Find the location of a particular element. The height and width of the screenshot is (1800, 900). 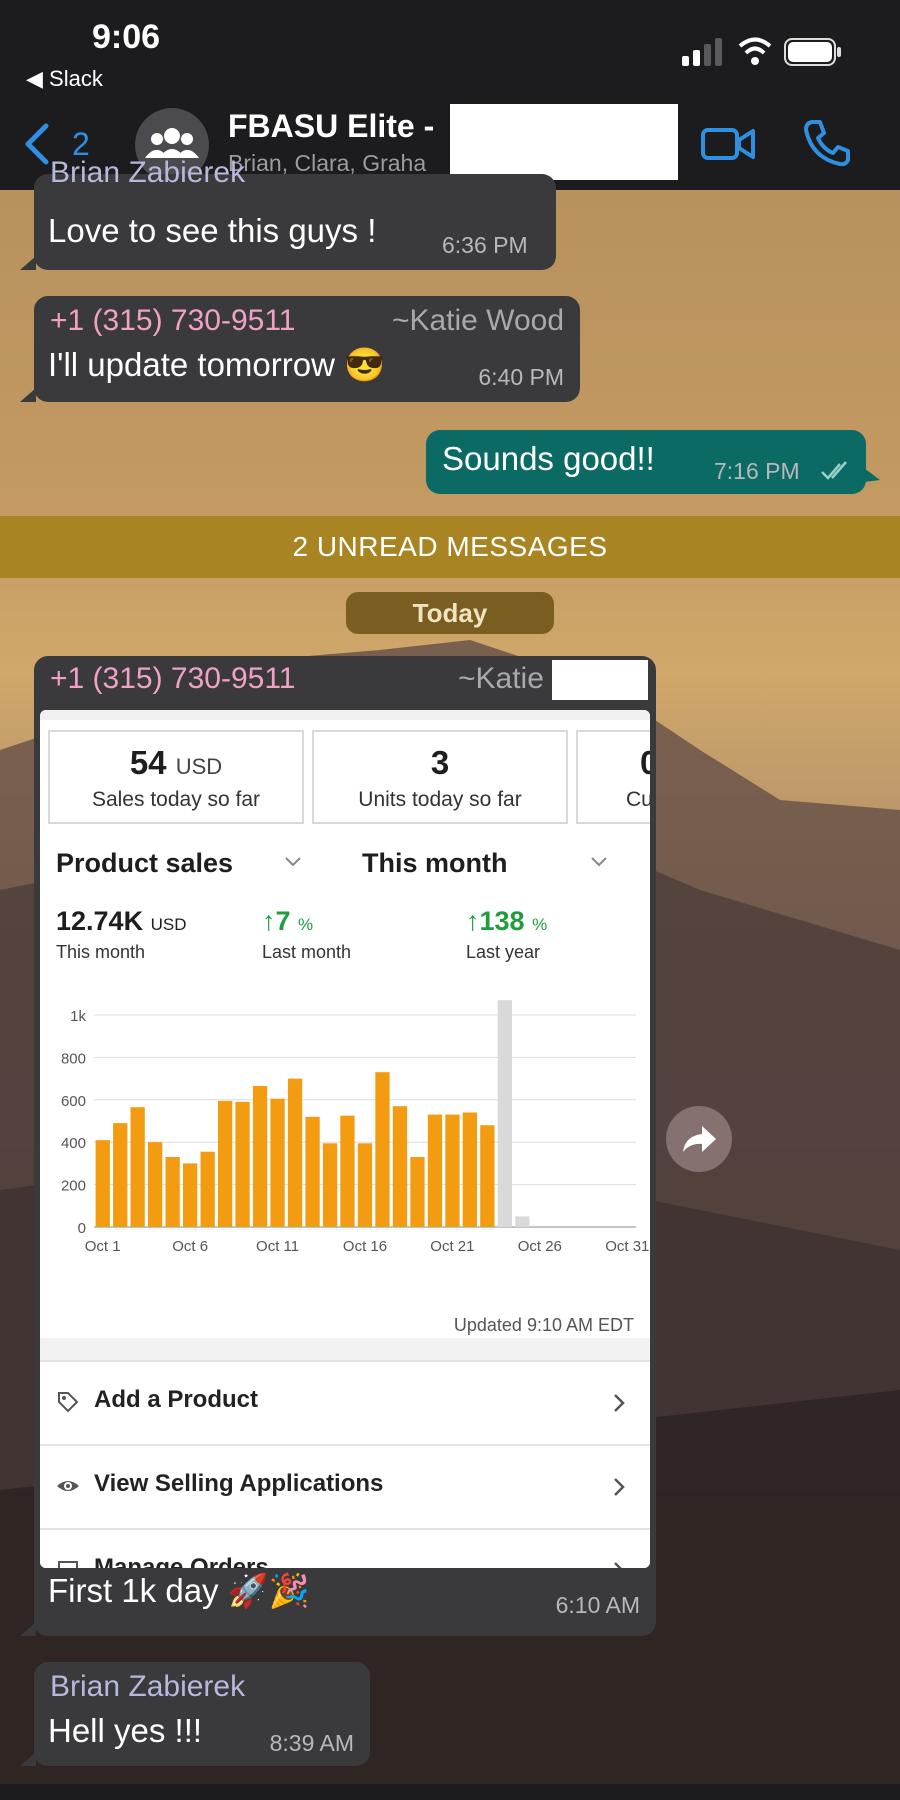

message-time: 8:39 AM is located at coordinates (311, 1743).